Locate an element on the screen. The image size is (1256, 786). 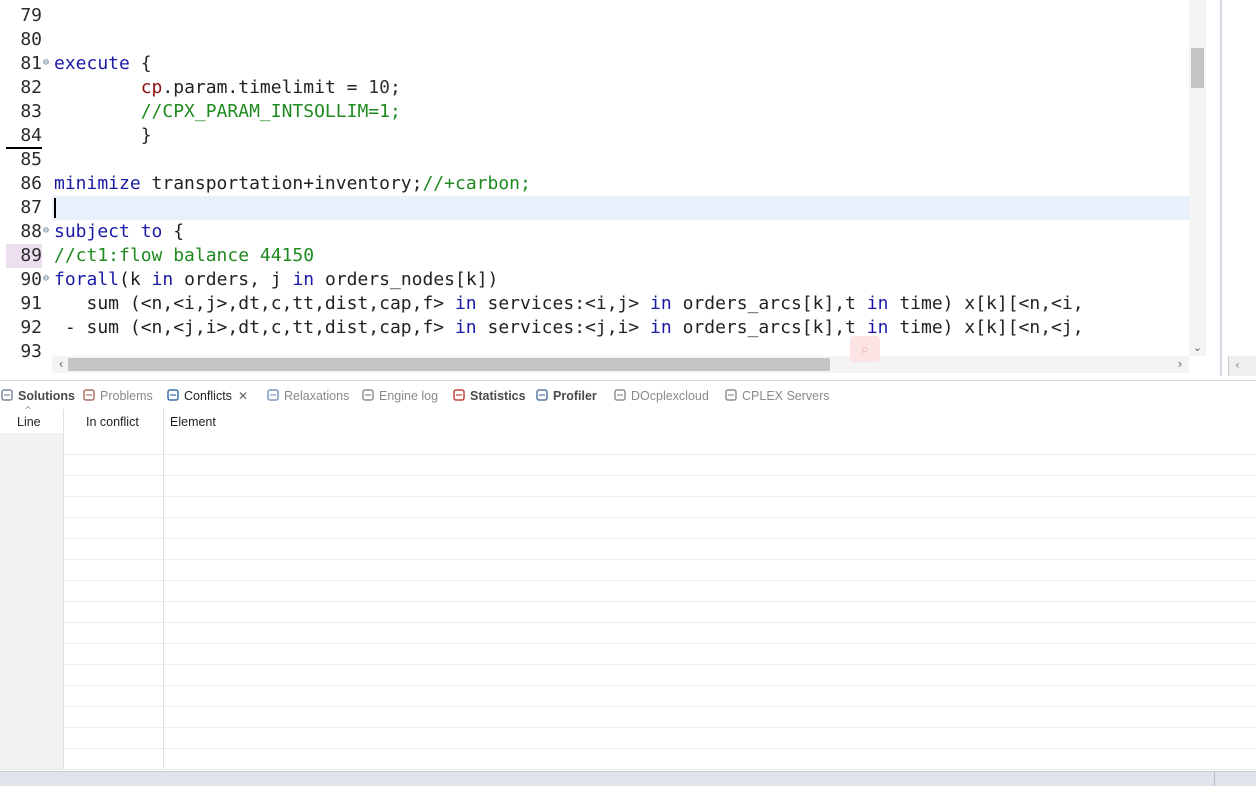
tab-cplex-servers: CPLEX Servers is located at coordinates (777, 396).